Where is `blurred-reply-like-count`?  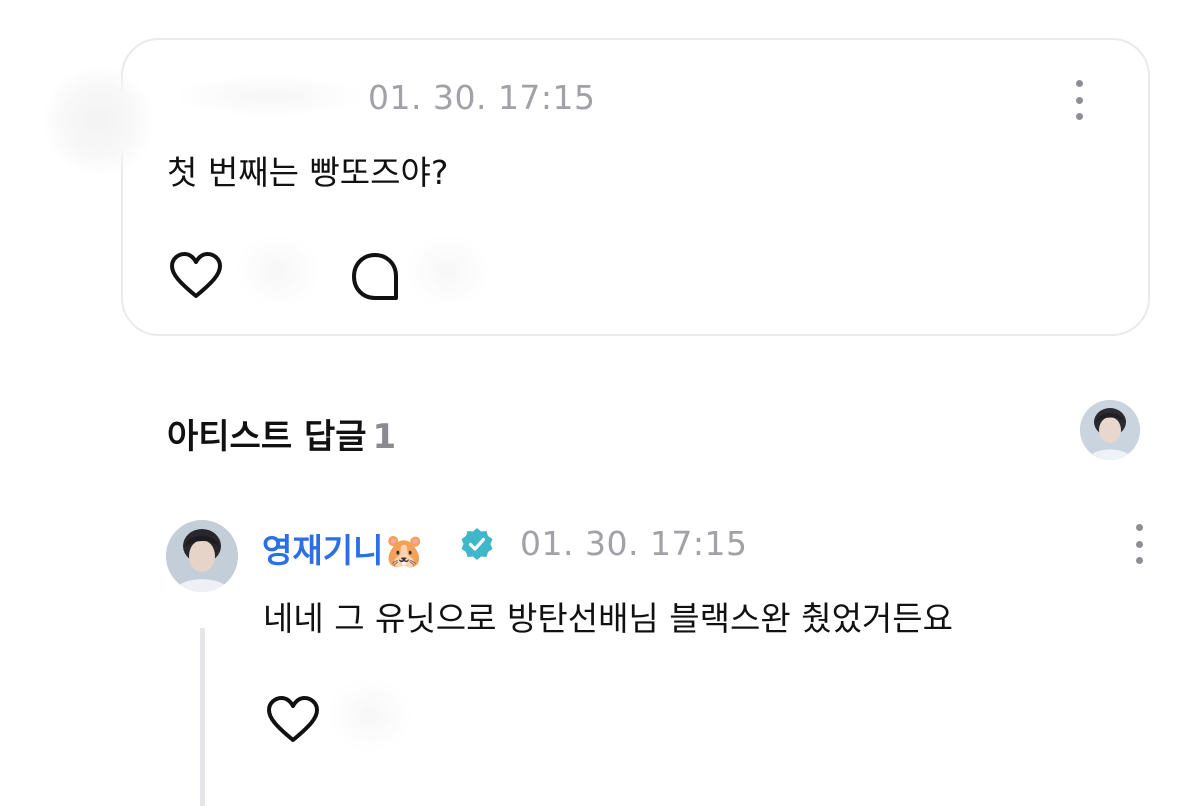
blurred-reply-like-count is located at coordinates (370, 715).